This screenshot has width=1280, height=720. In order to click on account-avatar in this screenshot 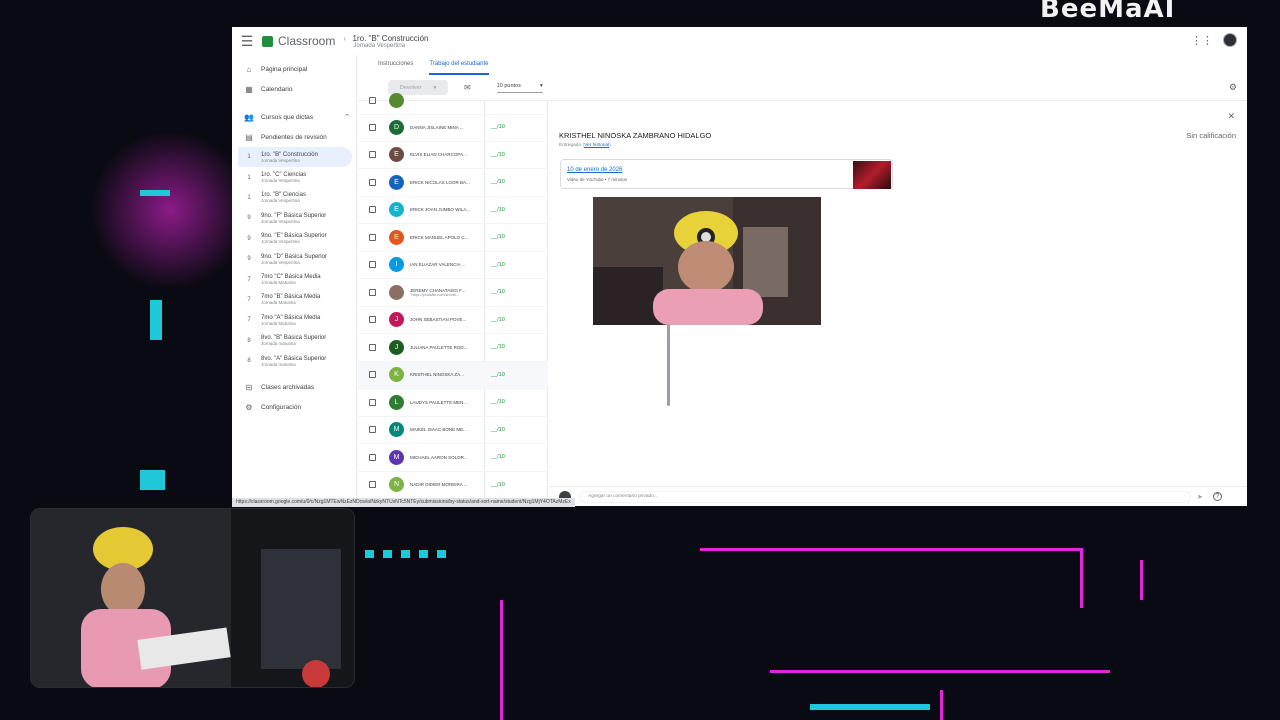, I will do `click(1230, 40)`.